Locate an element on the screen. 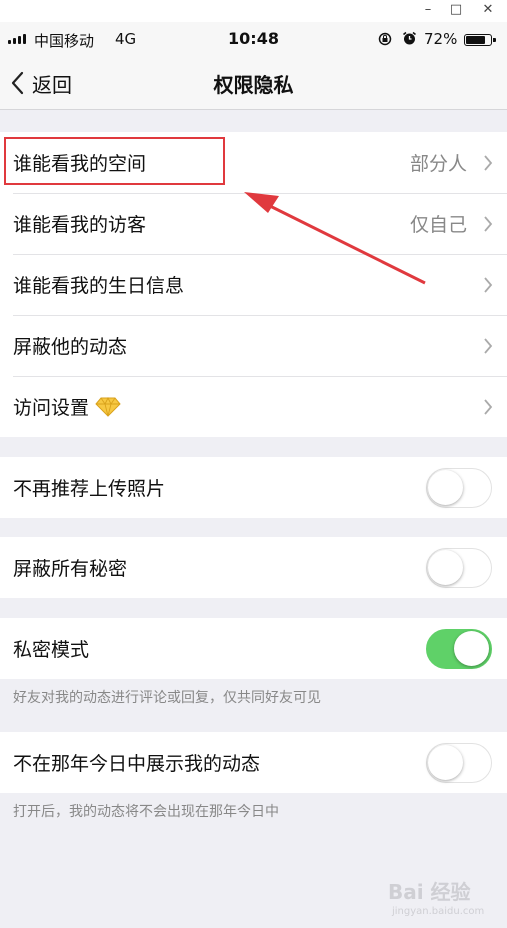 The image size is (507, 928). list-item-hide-memories: 不在那年今日中展示我的动态 is located at coordinates (253, 762).